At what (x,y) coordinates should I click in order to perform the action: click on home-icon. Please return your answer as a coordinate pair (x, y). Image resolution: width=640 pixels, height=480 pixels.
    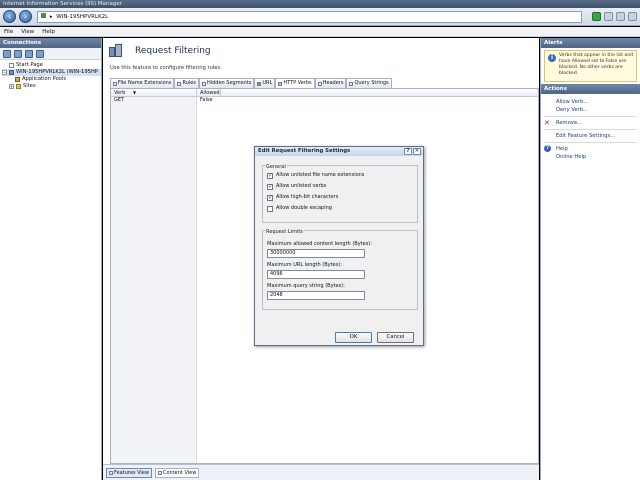
    Looking at the image, I should click on (620, 16).